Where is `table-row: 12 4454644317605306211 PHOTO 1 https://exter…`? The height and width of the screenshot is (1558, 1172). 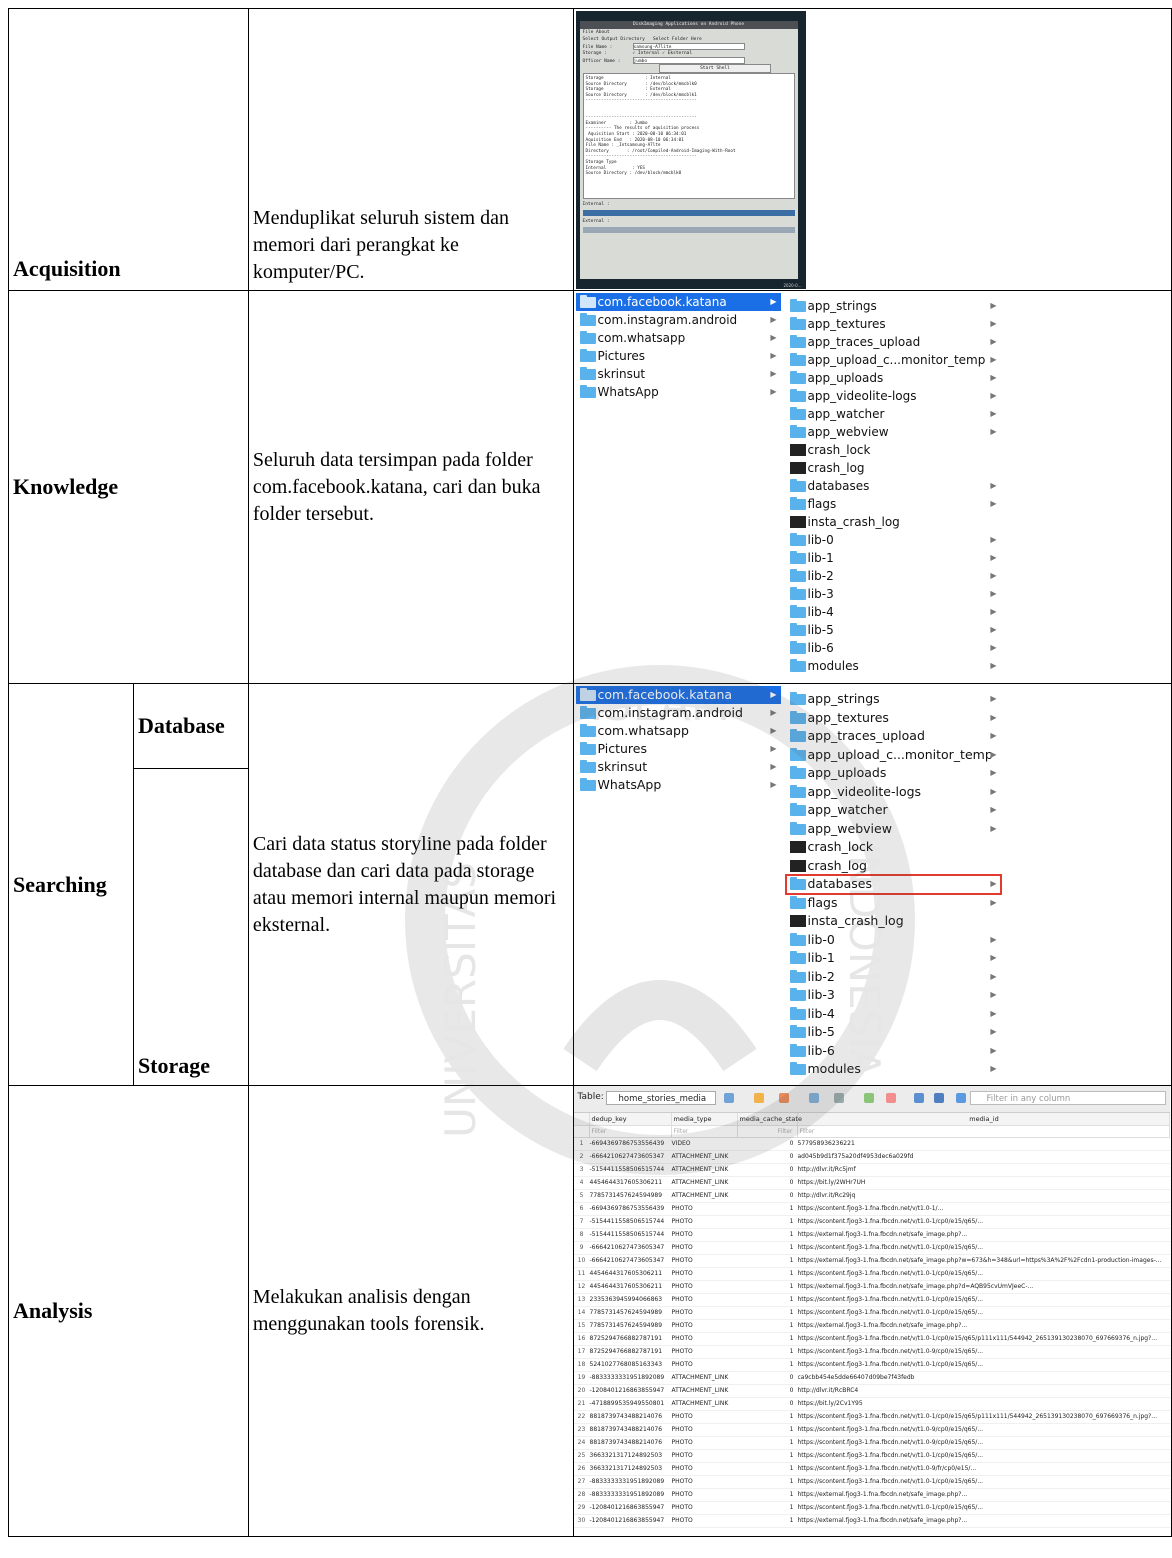 table-row: 12 4454644317605306211 PHOTO 1 https://exter… is located at coordinates (871, 1287).